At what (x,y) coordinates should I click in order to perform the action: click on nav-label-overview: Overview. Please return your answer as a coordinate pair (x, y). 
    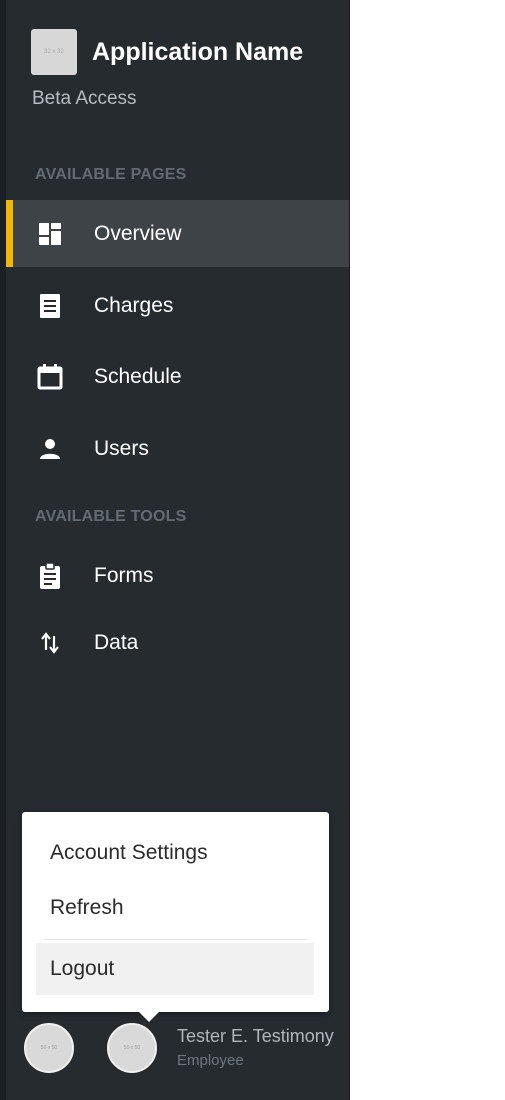
    Looking at the image, I should click on (138, 233).